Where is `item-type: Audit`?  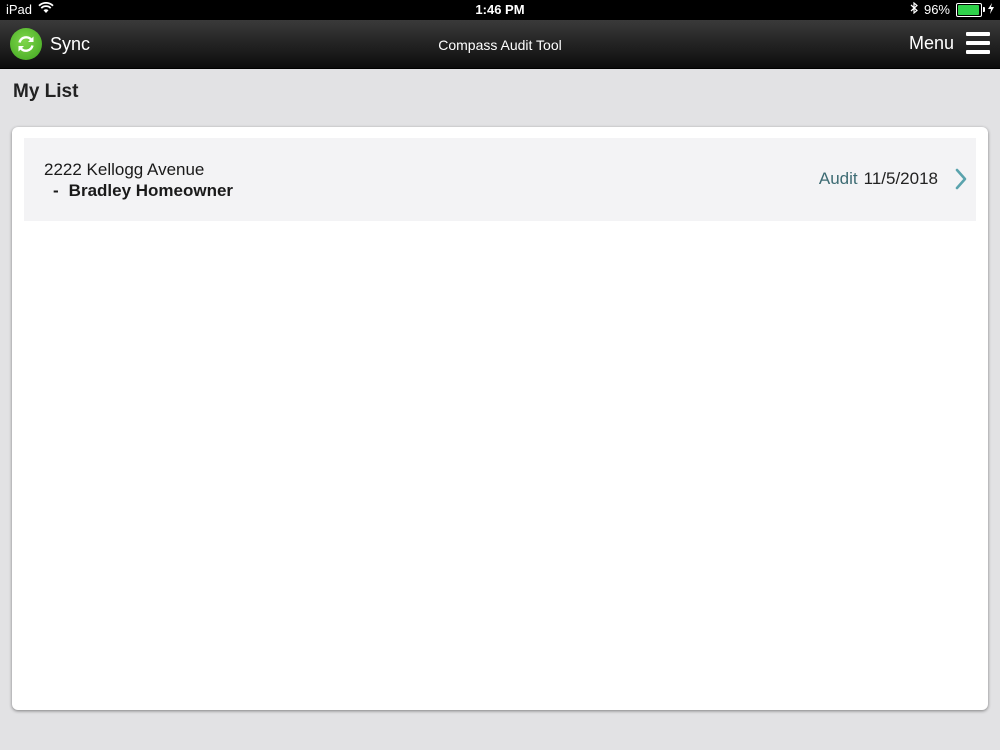 item-type: Audit is located at coordinates (838, 178).